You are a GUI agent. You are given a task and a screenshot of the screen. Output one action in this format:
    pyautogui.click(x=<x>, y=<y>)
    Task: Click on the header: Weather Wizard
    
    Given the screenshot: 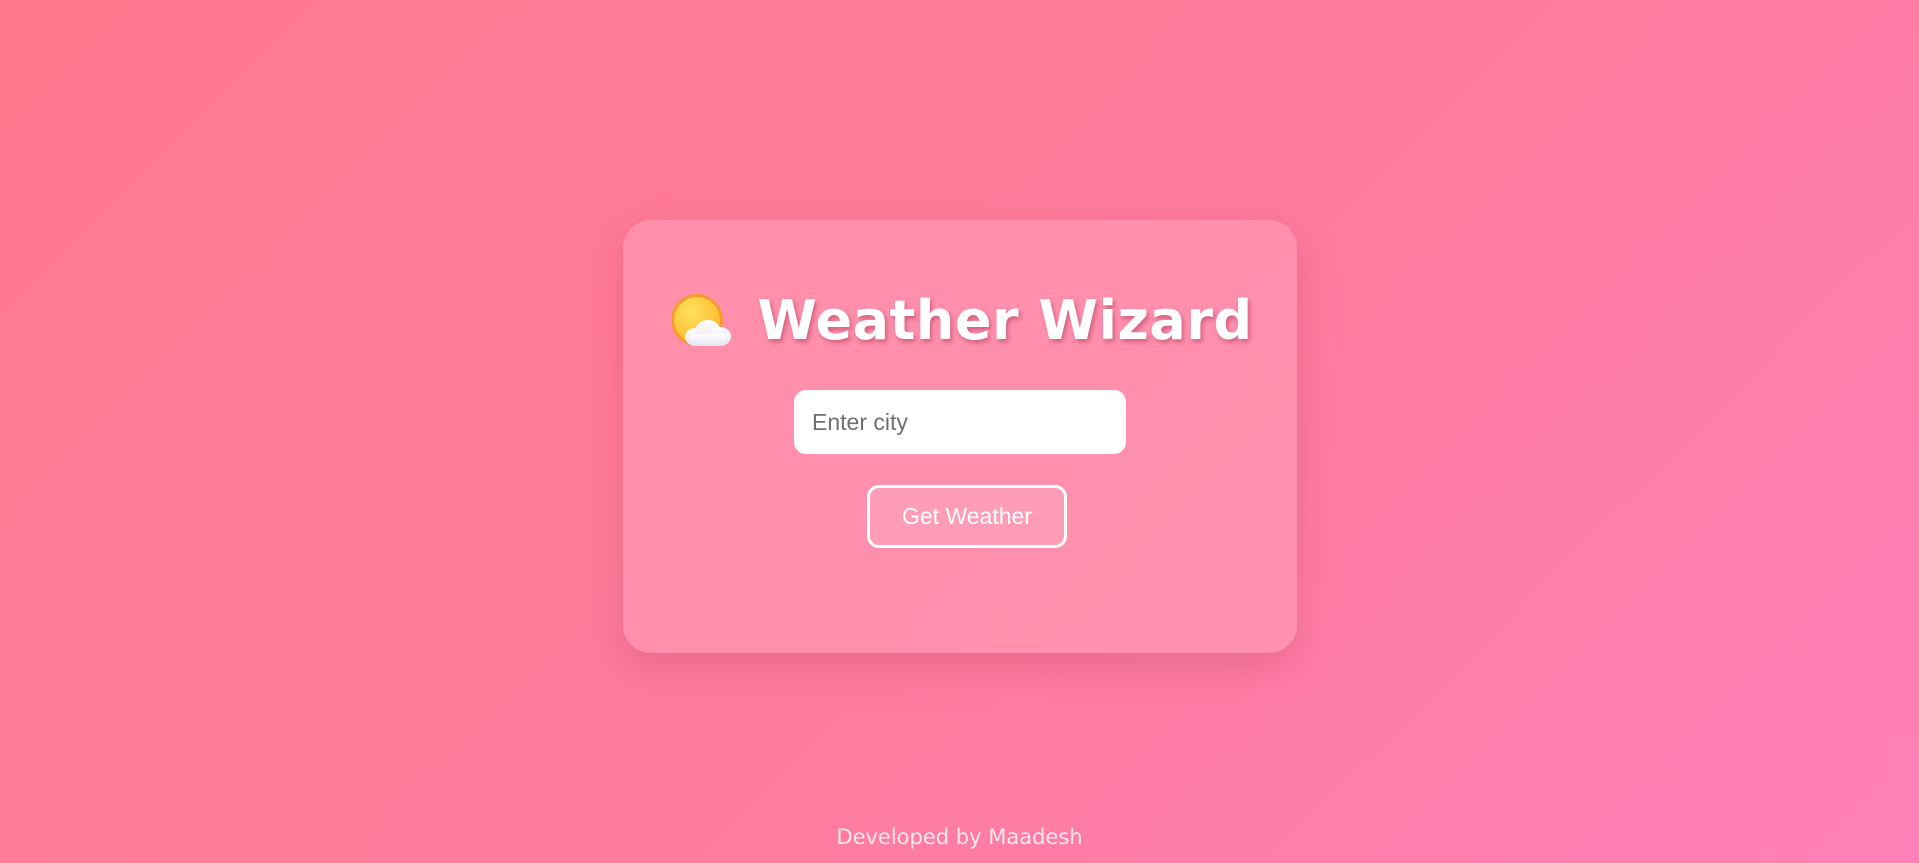 What is the action you would take?
    pyautogui.click(x=960, y=320)
    